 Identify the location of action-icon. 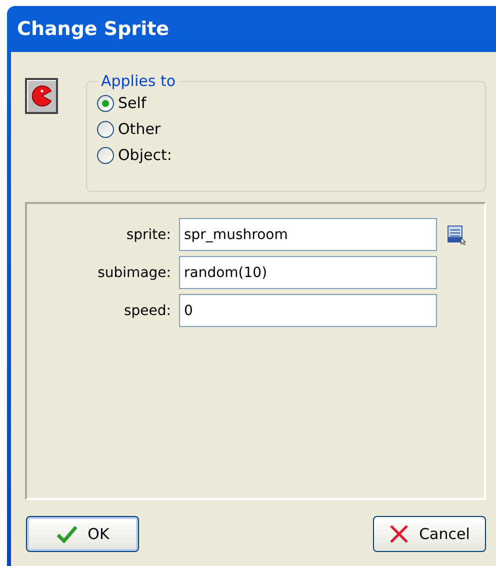
(41, 96).